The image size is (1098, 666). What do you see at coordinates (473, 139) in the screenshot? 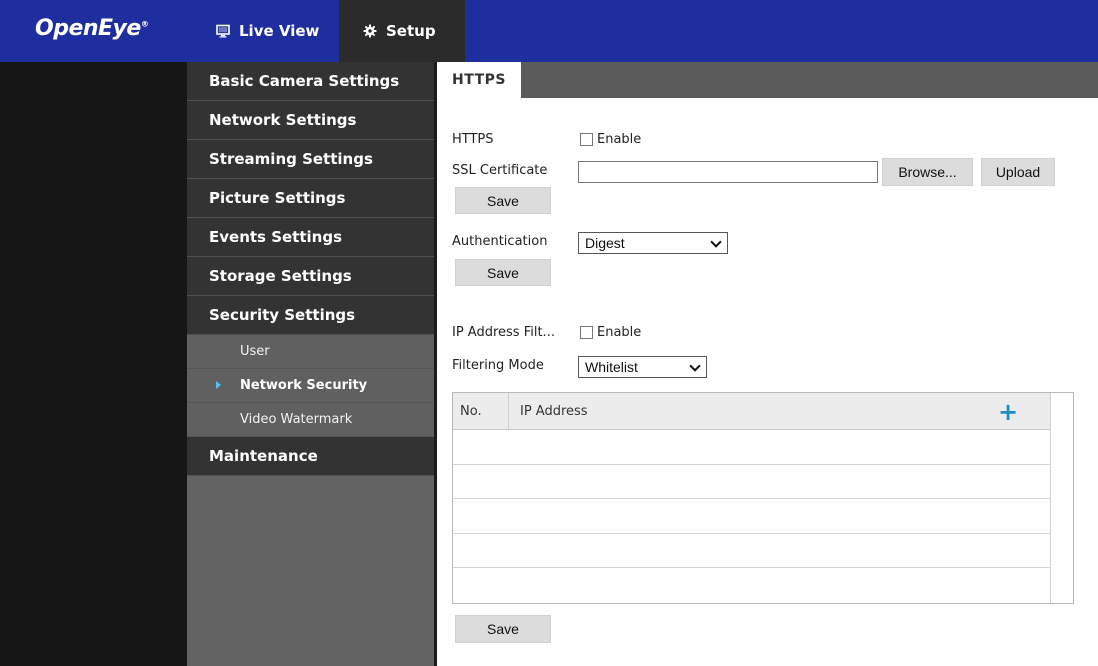
I see `https-label: HTTPS` at bounding box center [473, 139].